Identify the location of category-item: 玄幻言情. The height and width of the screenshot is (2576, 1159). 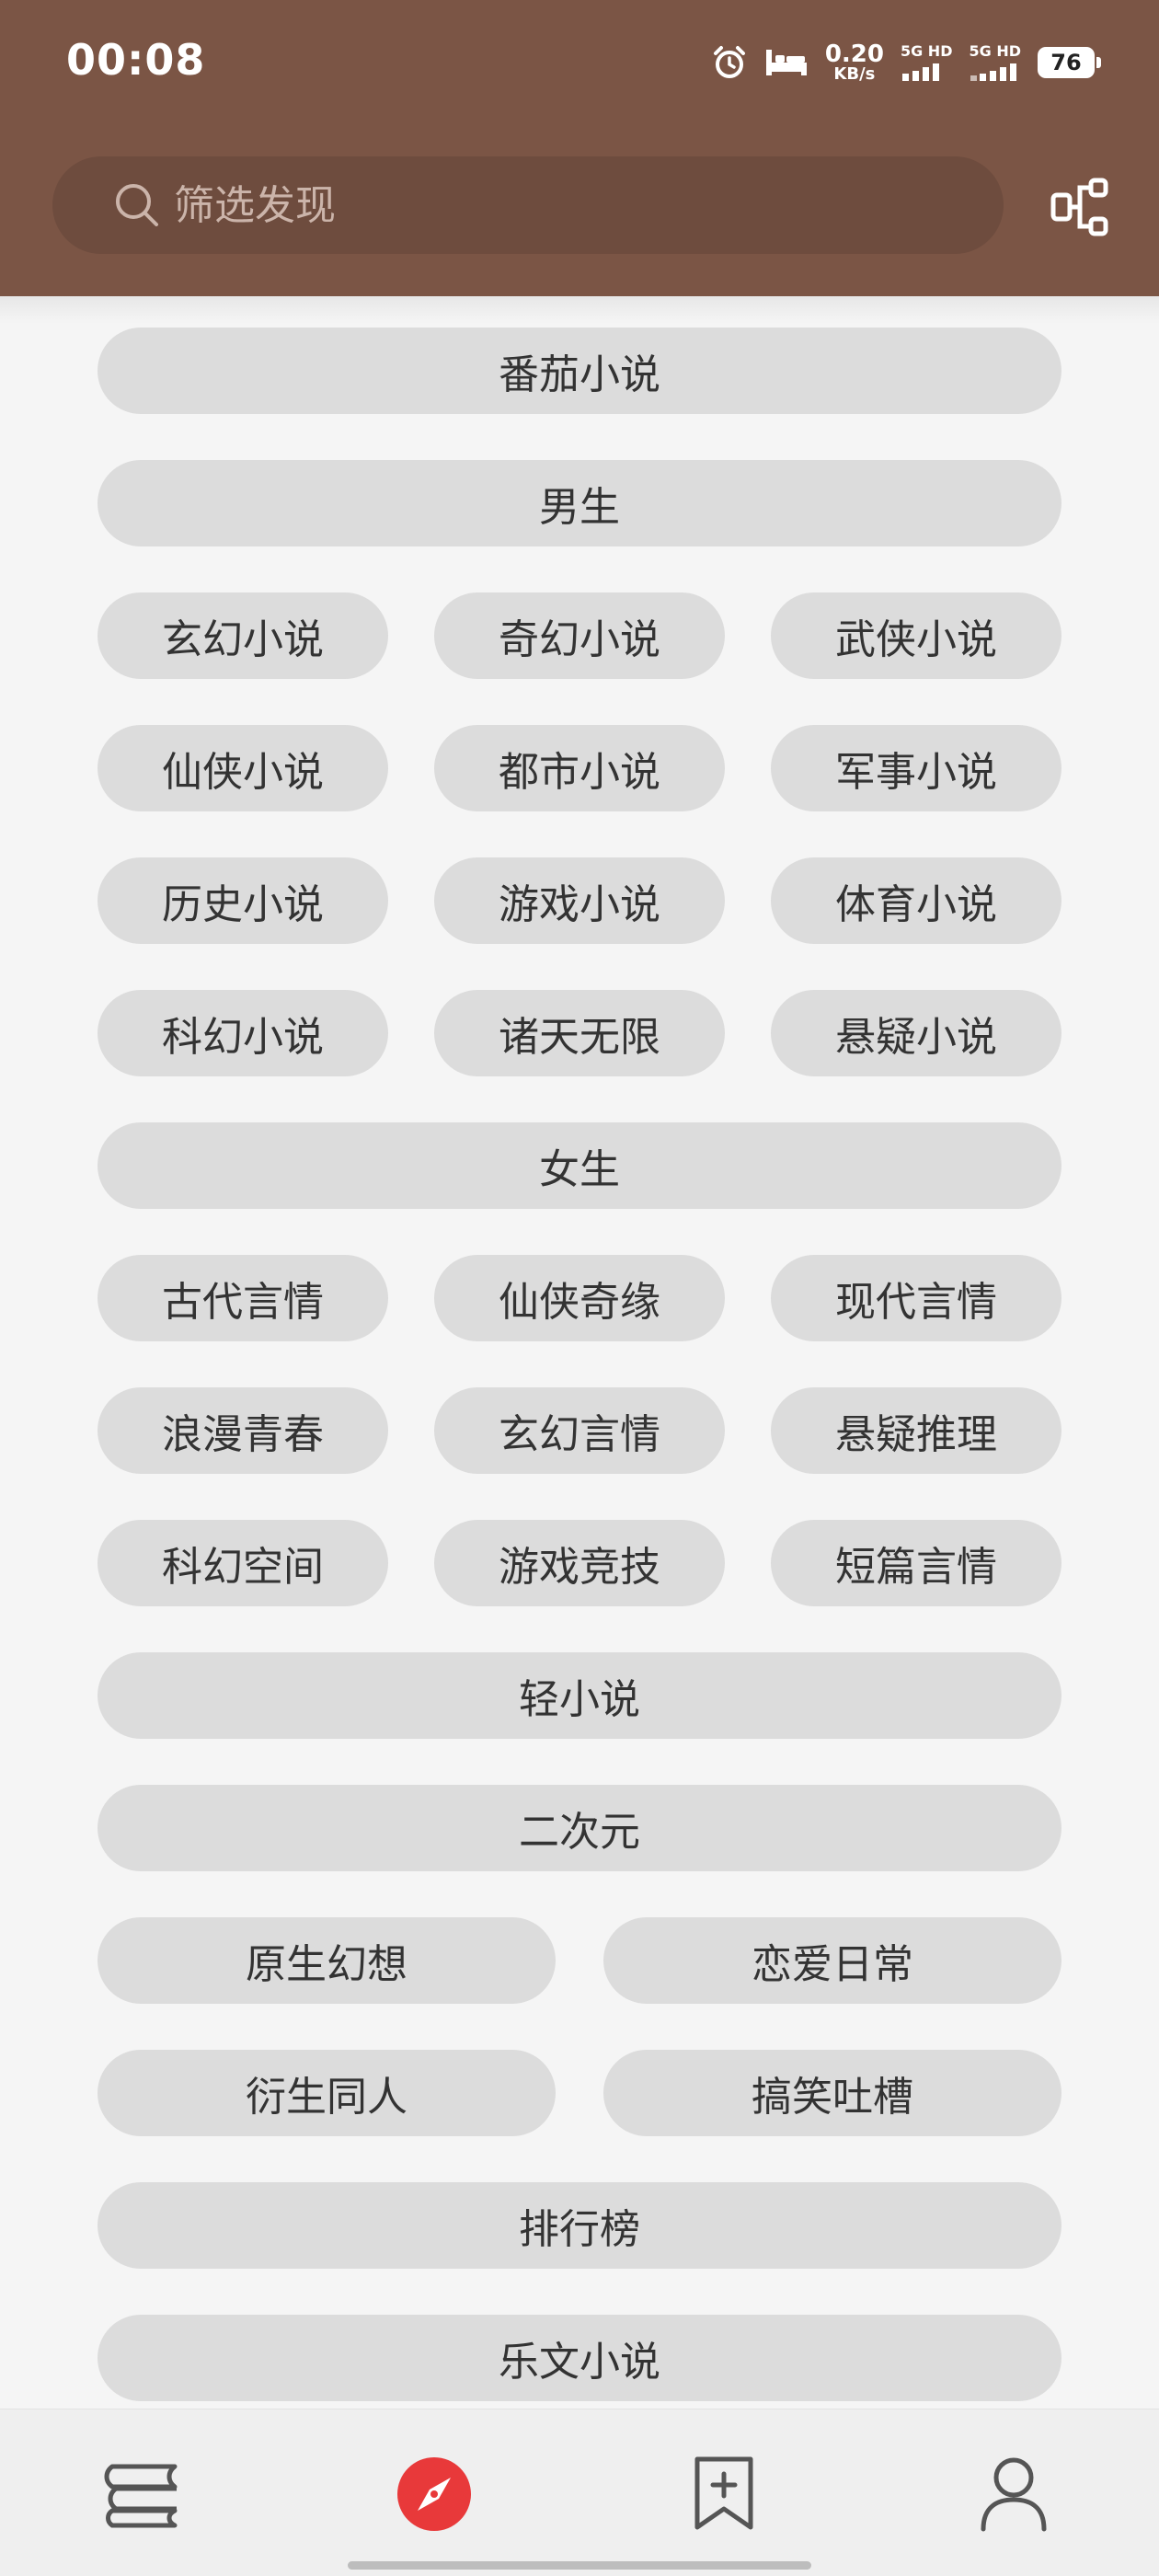
(579, 1430).